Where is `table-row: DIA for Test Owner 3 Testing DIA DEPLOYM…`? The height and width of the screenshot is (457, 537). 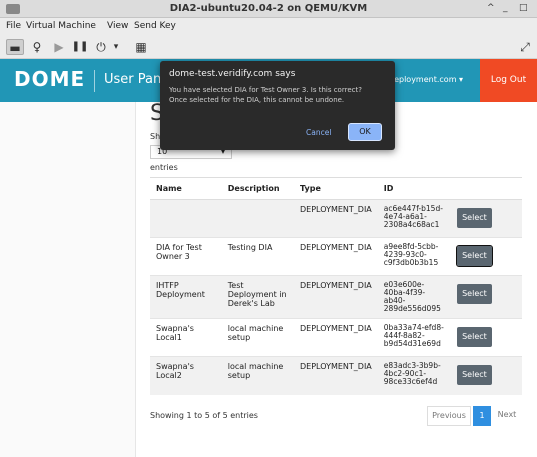 table-row: DIA for Test Owner 3 Testing DIA DEPLOYM… is located at coordinates (336, 256).